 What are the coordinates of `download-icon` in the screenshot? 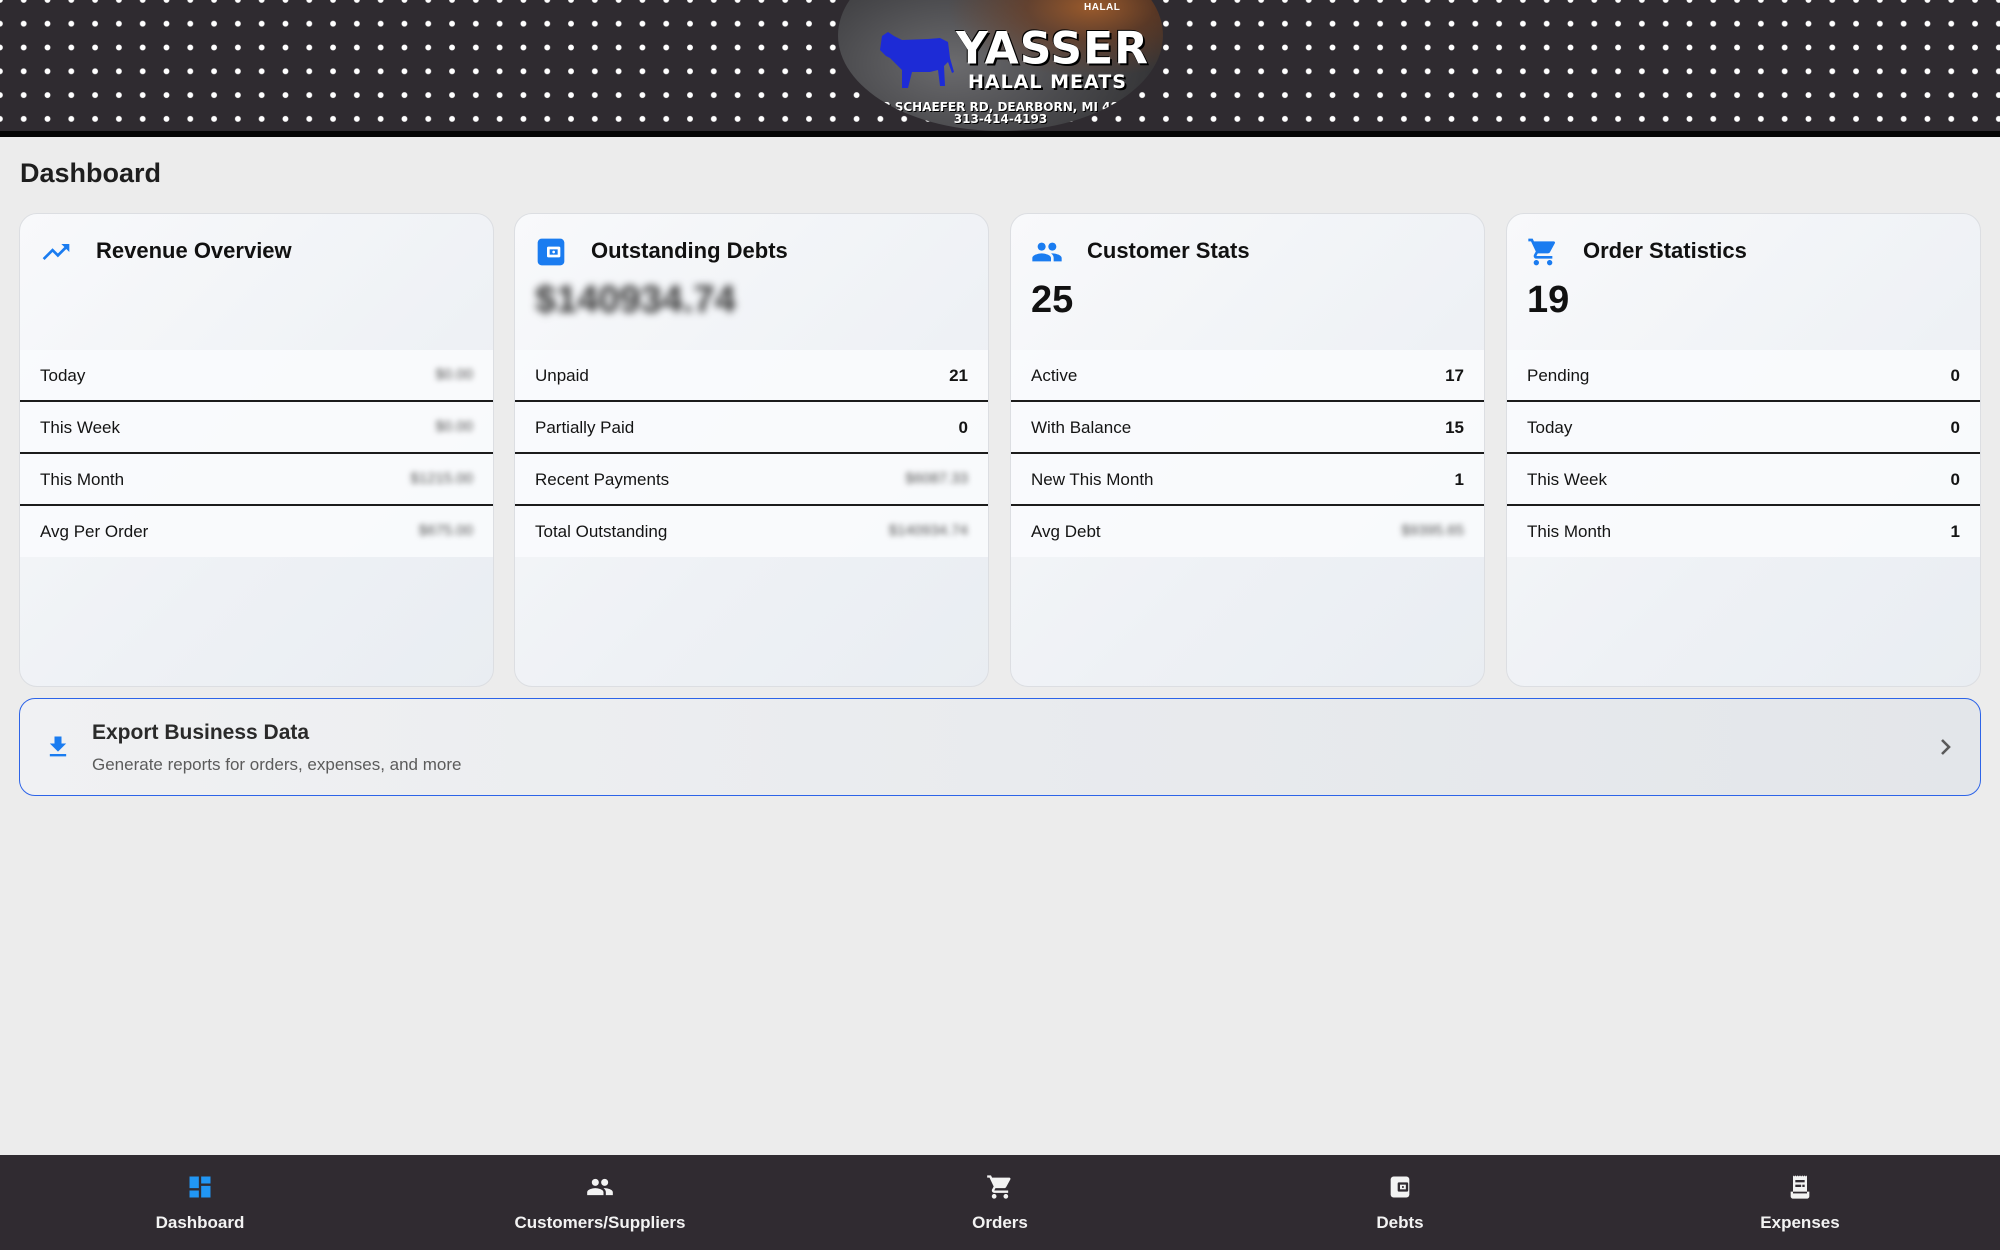 It's located at (58, 746).